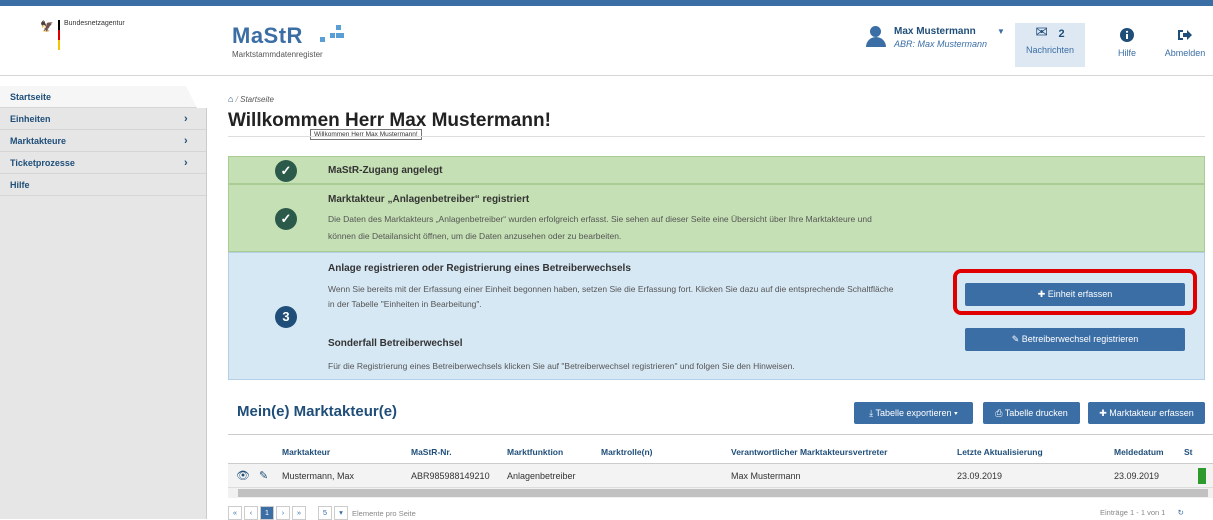 This screenshot has width=1213, height=520. What do you see at coordinates (31, 97) in the screenshot?
I see `sidebar-item-label: Startseite` at bounding box center [31, 97].